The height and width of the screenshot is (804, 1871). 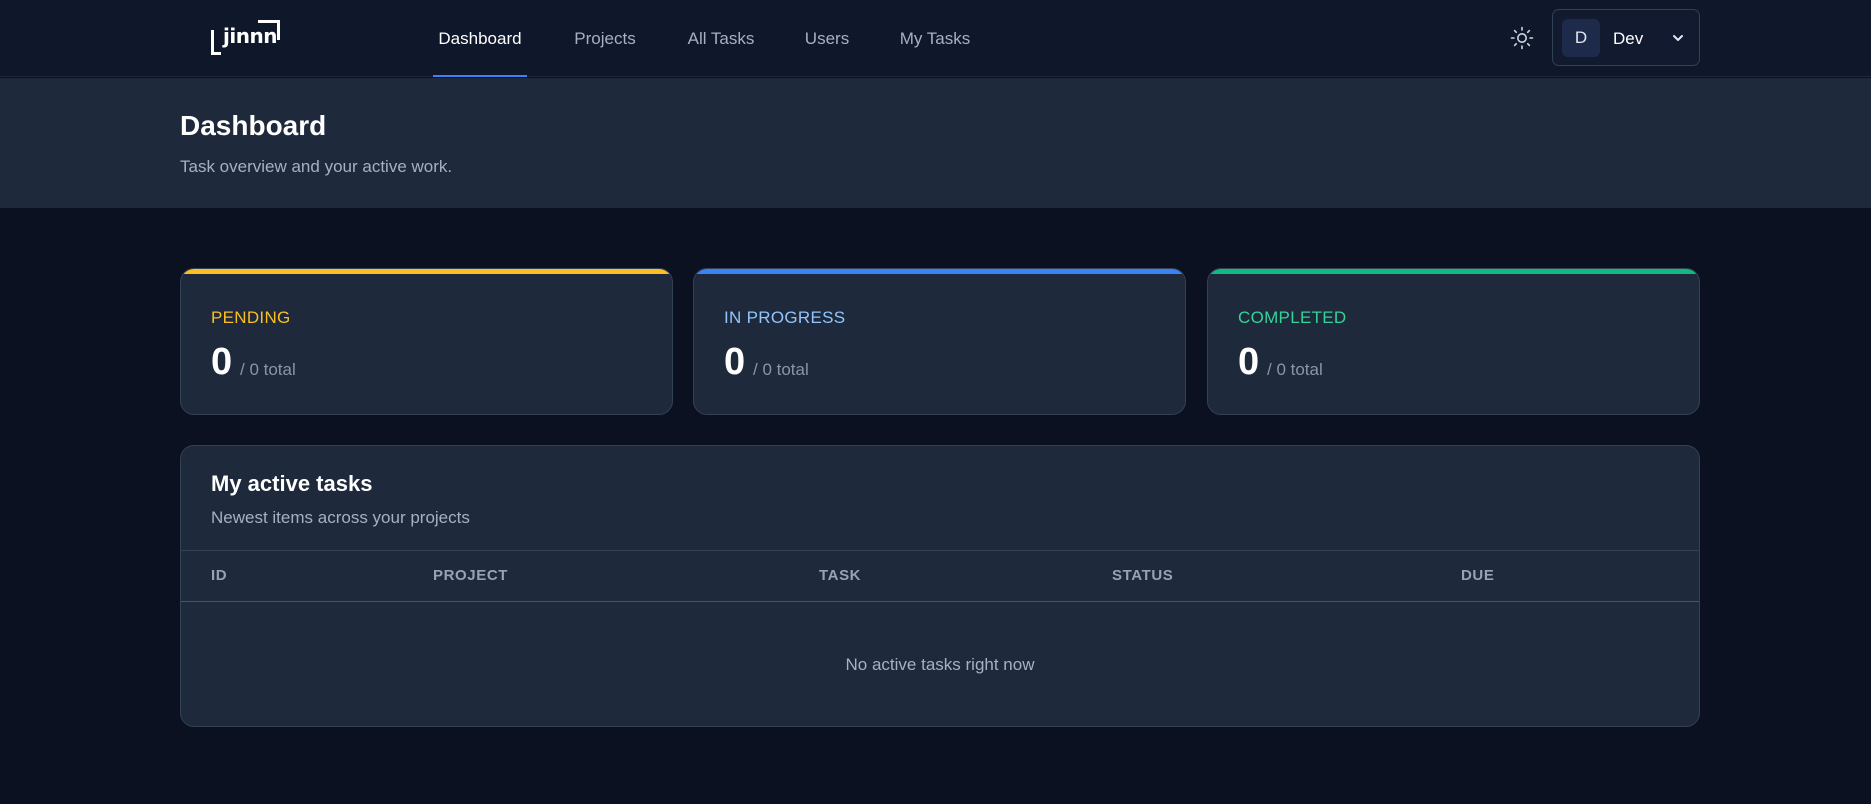 What do you see at coordinates (292, 483) in the screenshot?
I see `card-title: My active tasks` at bounding box center [292, 483].